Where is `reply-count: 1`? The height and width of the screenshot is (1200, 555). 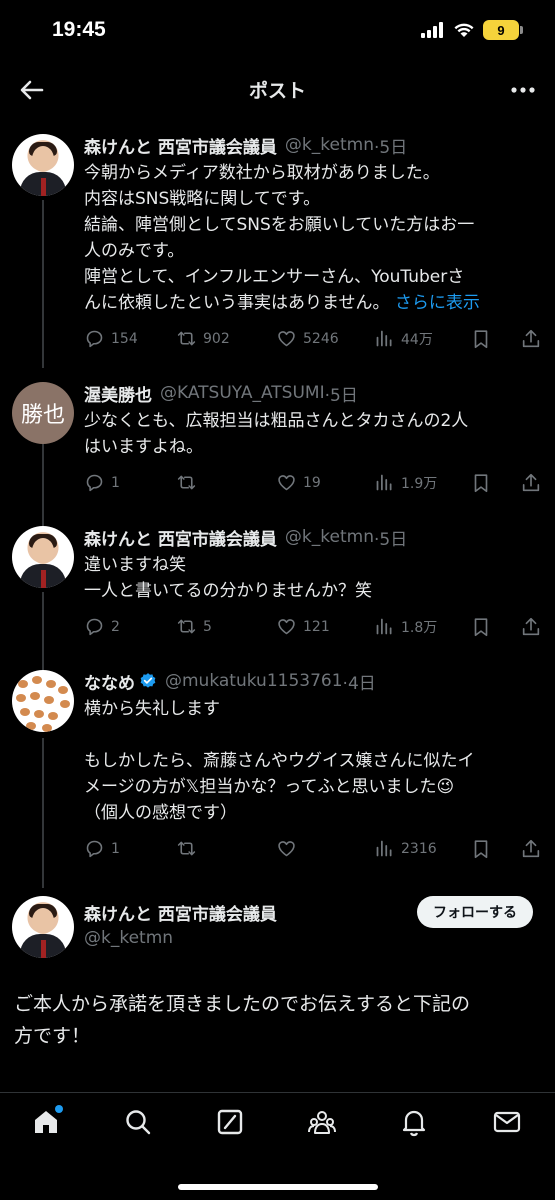
reply-count: 1 is located at coordinates (115, 482).